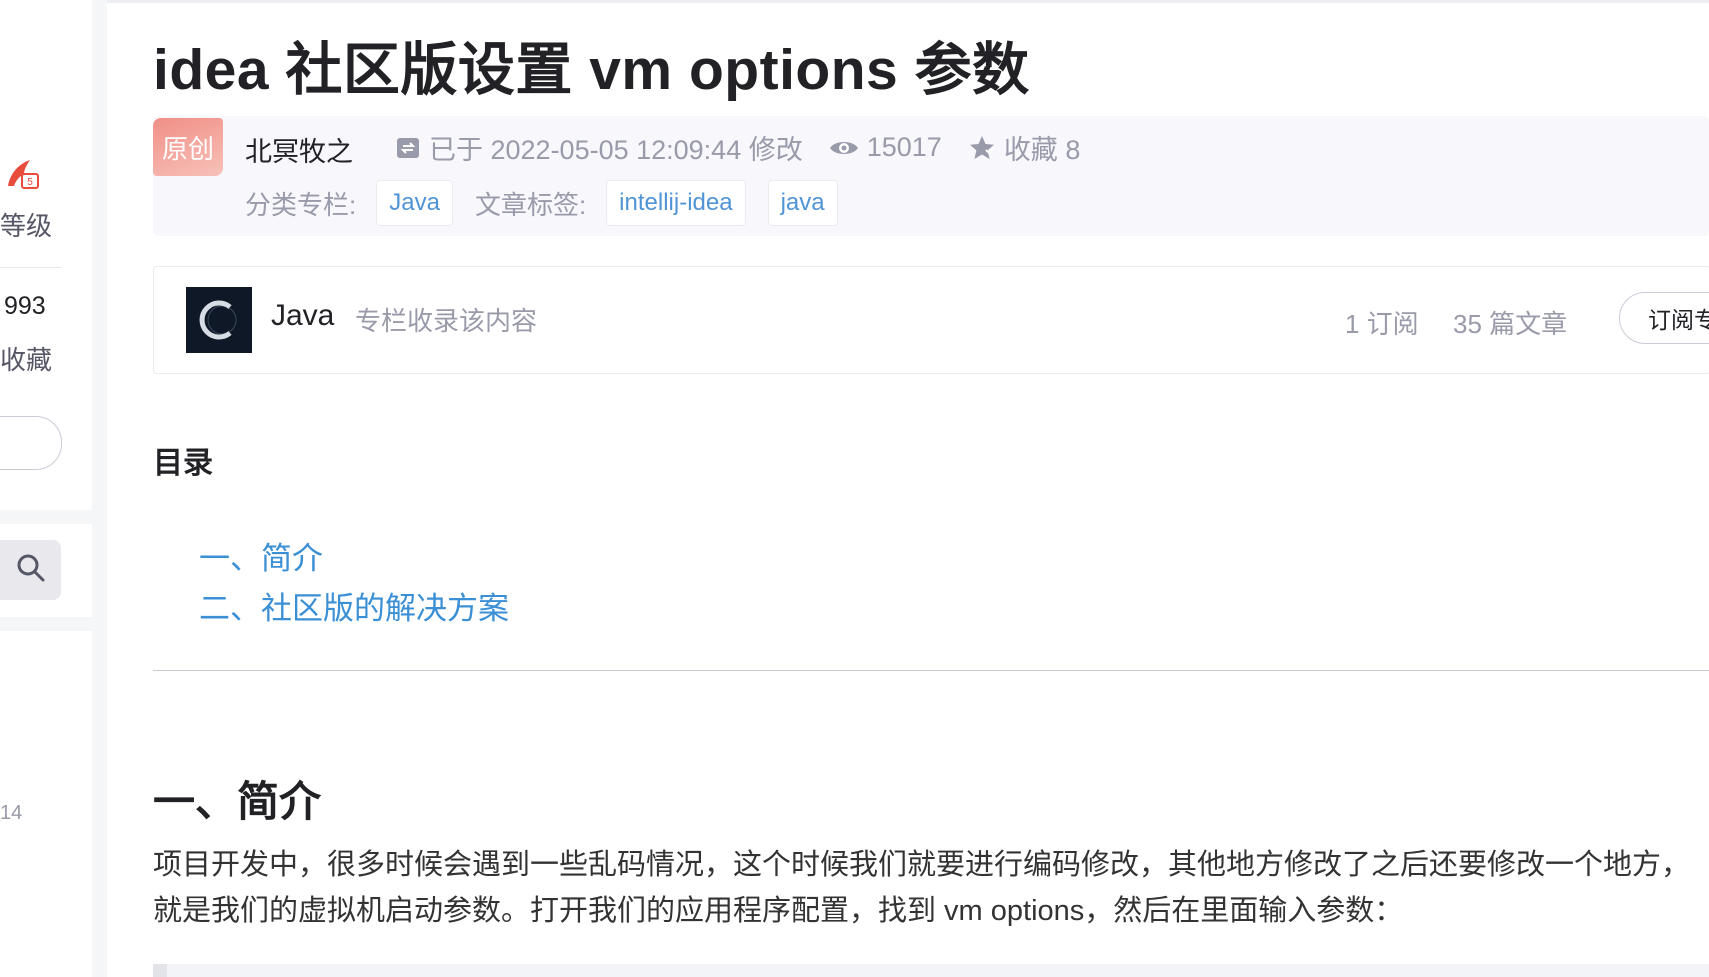 This screenshot has height=977, width=1709. I want to click on eye-icon, so click(844, 148).